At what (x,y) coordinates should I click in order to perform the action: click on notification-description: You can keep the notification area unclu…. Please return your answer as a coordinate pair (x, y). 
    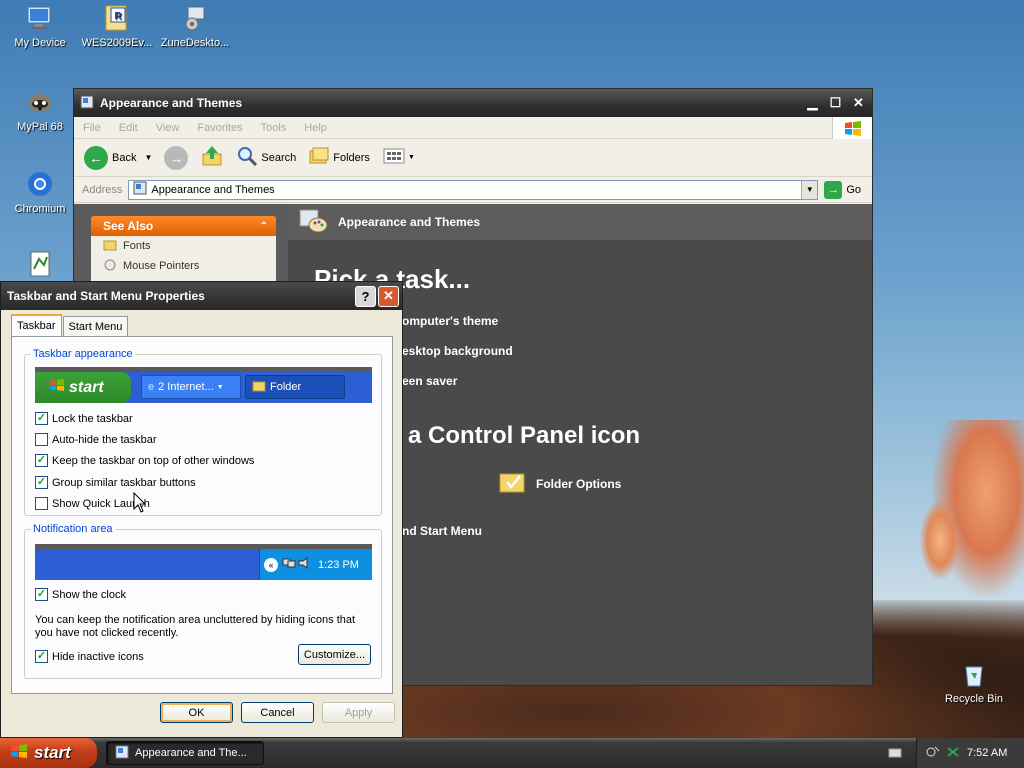
    Looking at the image, I should click on (195, 626).